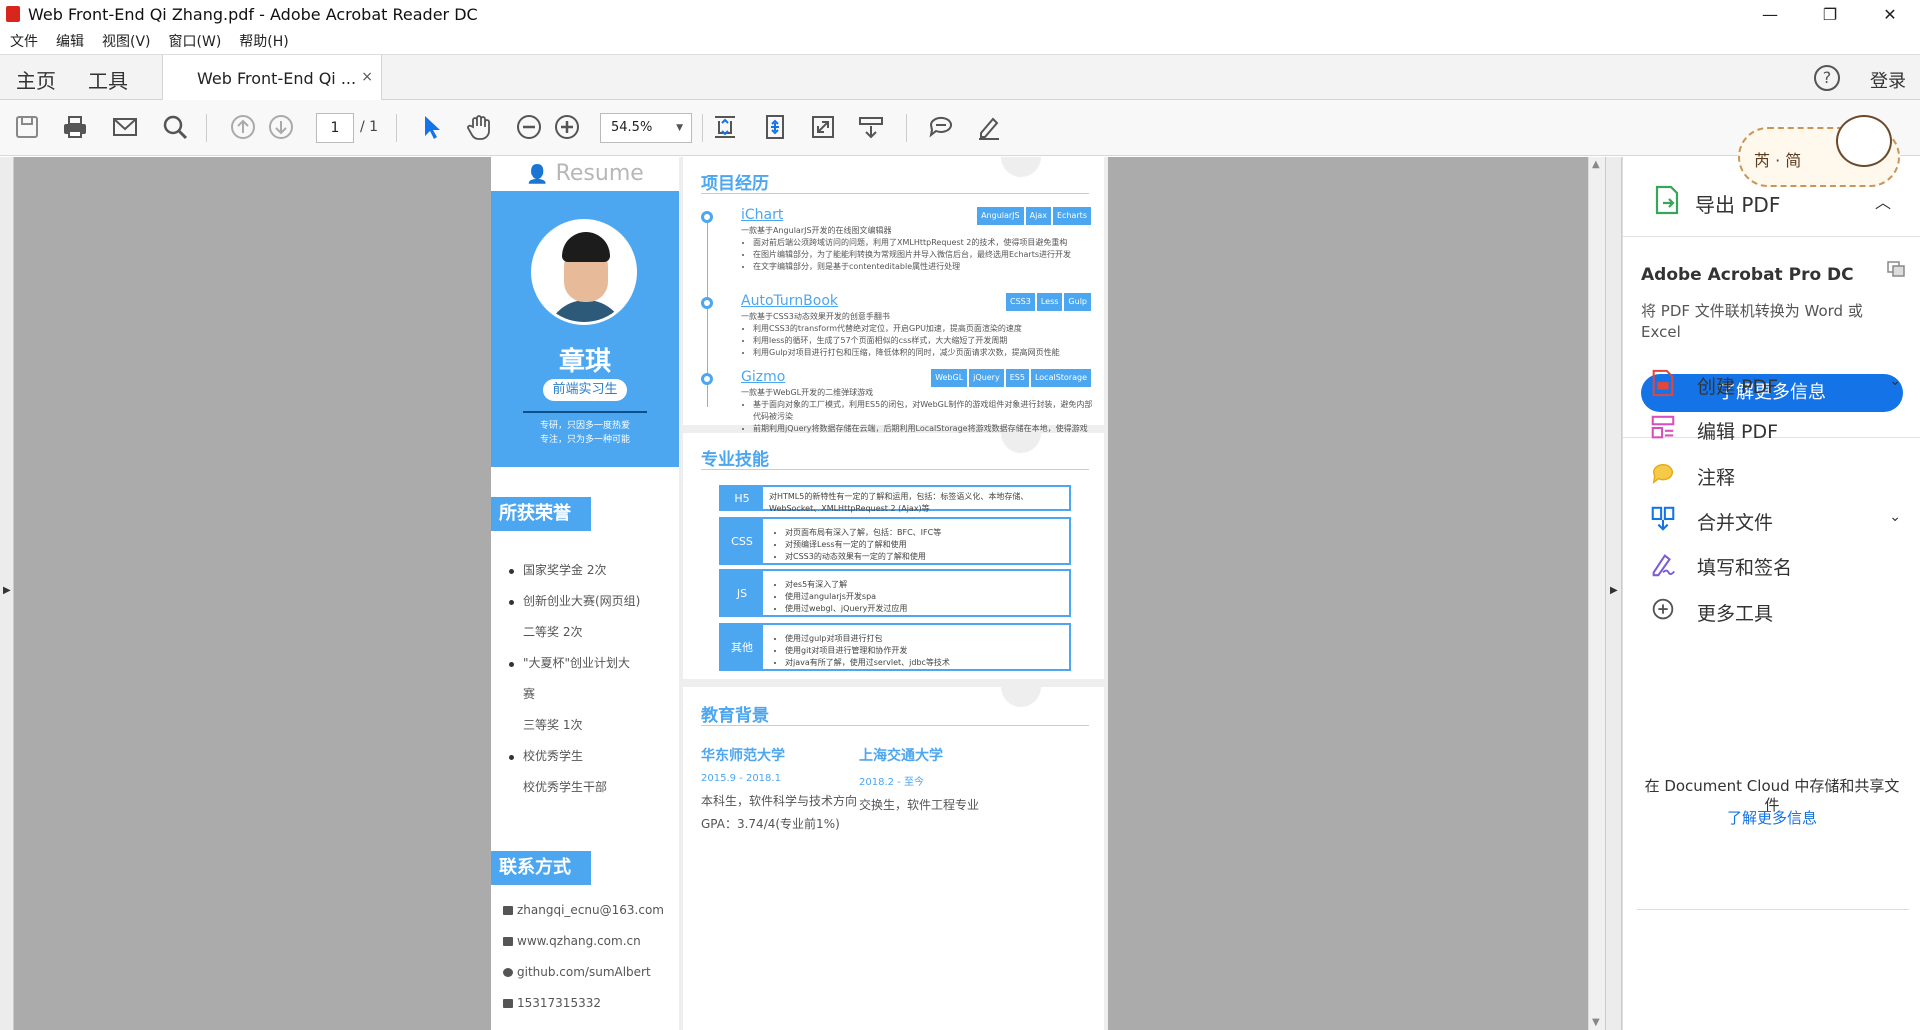  What do you see at coordinates (553, 632) in the screenshot?
I see `honor-item: 二等奖 2次` at bounding box center [553, 632].